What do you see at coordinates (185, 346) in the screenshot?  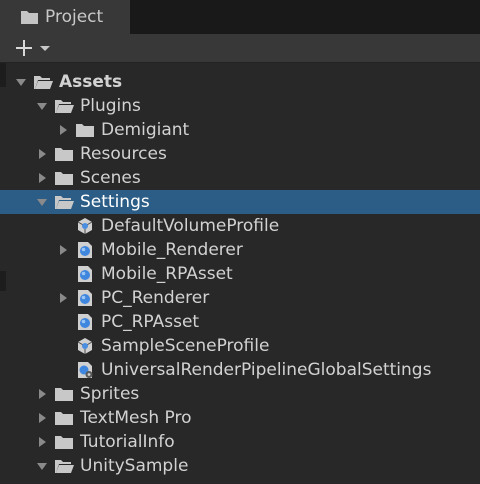 I see `tree-row-label: SampleSceneProfile` at bounding box center [185, 346].